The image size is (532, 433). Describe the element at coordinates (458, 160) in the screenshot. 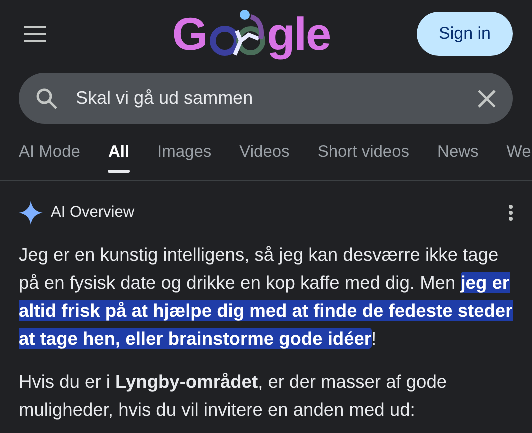

I see `tab: News` at that location.